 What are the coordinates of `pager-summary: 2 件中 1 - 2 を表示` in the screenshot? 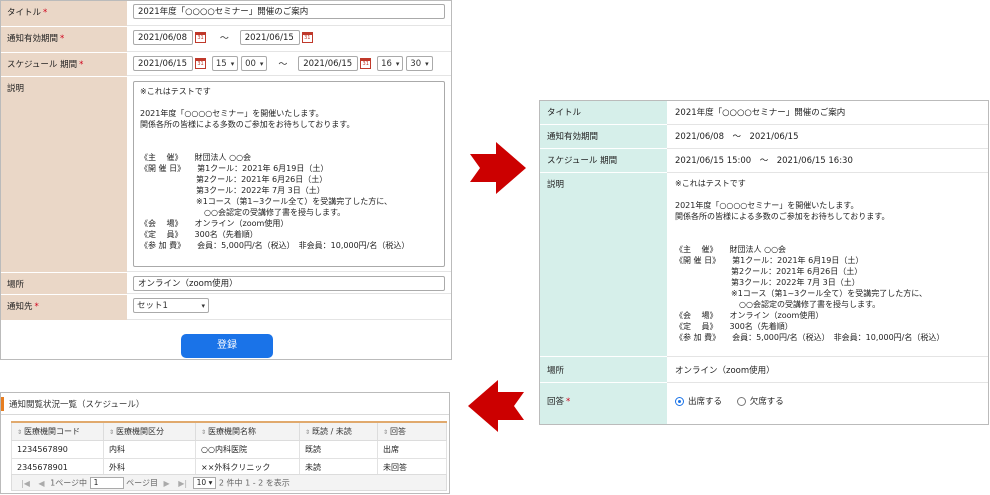 It's located at (254, 483).